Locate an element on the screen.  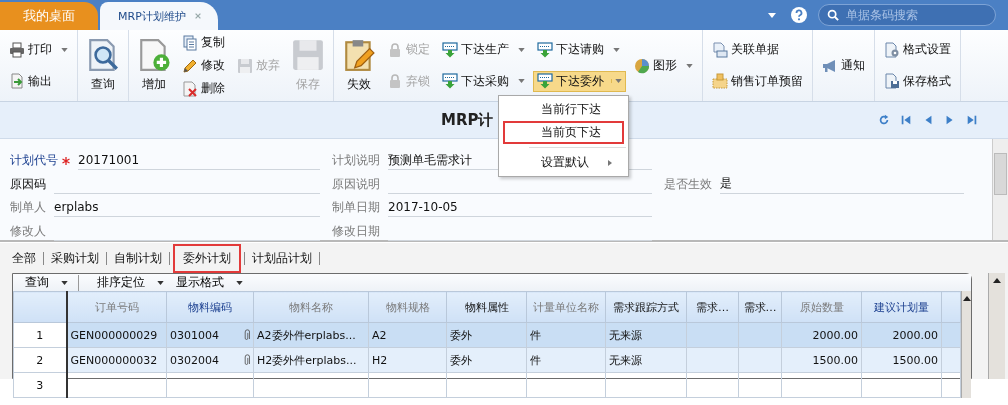
field-label: 是否生效 is located at coordinates (688, 184).